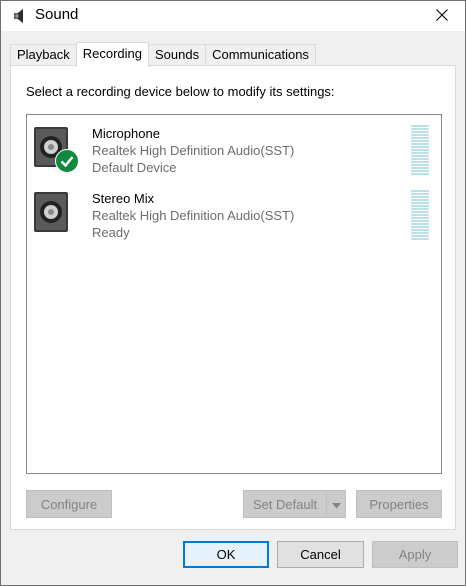 The width and height of the screenshot is (466, 586). Describe the element at coordinates (226, 554) in the screenshot. I see `ok-button: OK` at that location.